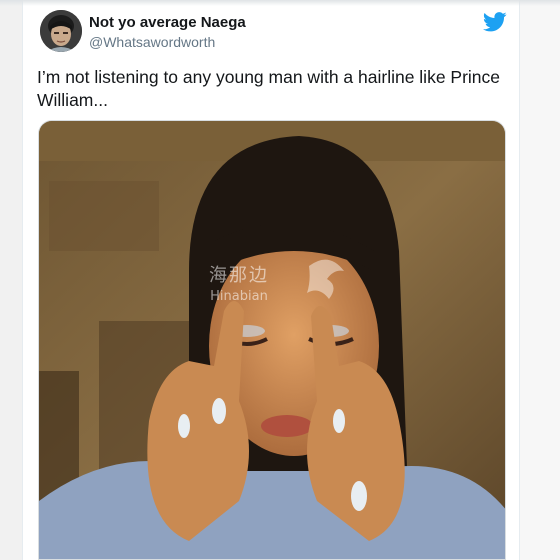 The height and width of the screenshot is (560, 560). I want to click on watermark-en: Hinabian, so click(239, 296).